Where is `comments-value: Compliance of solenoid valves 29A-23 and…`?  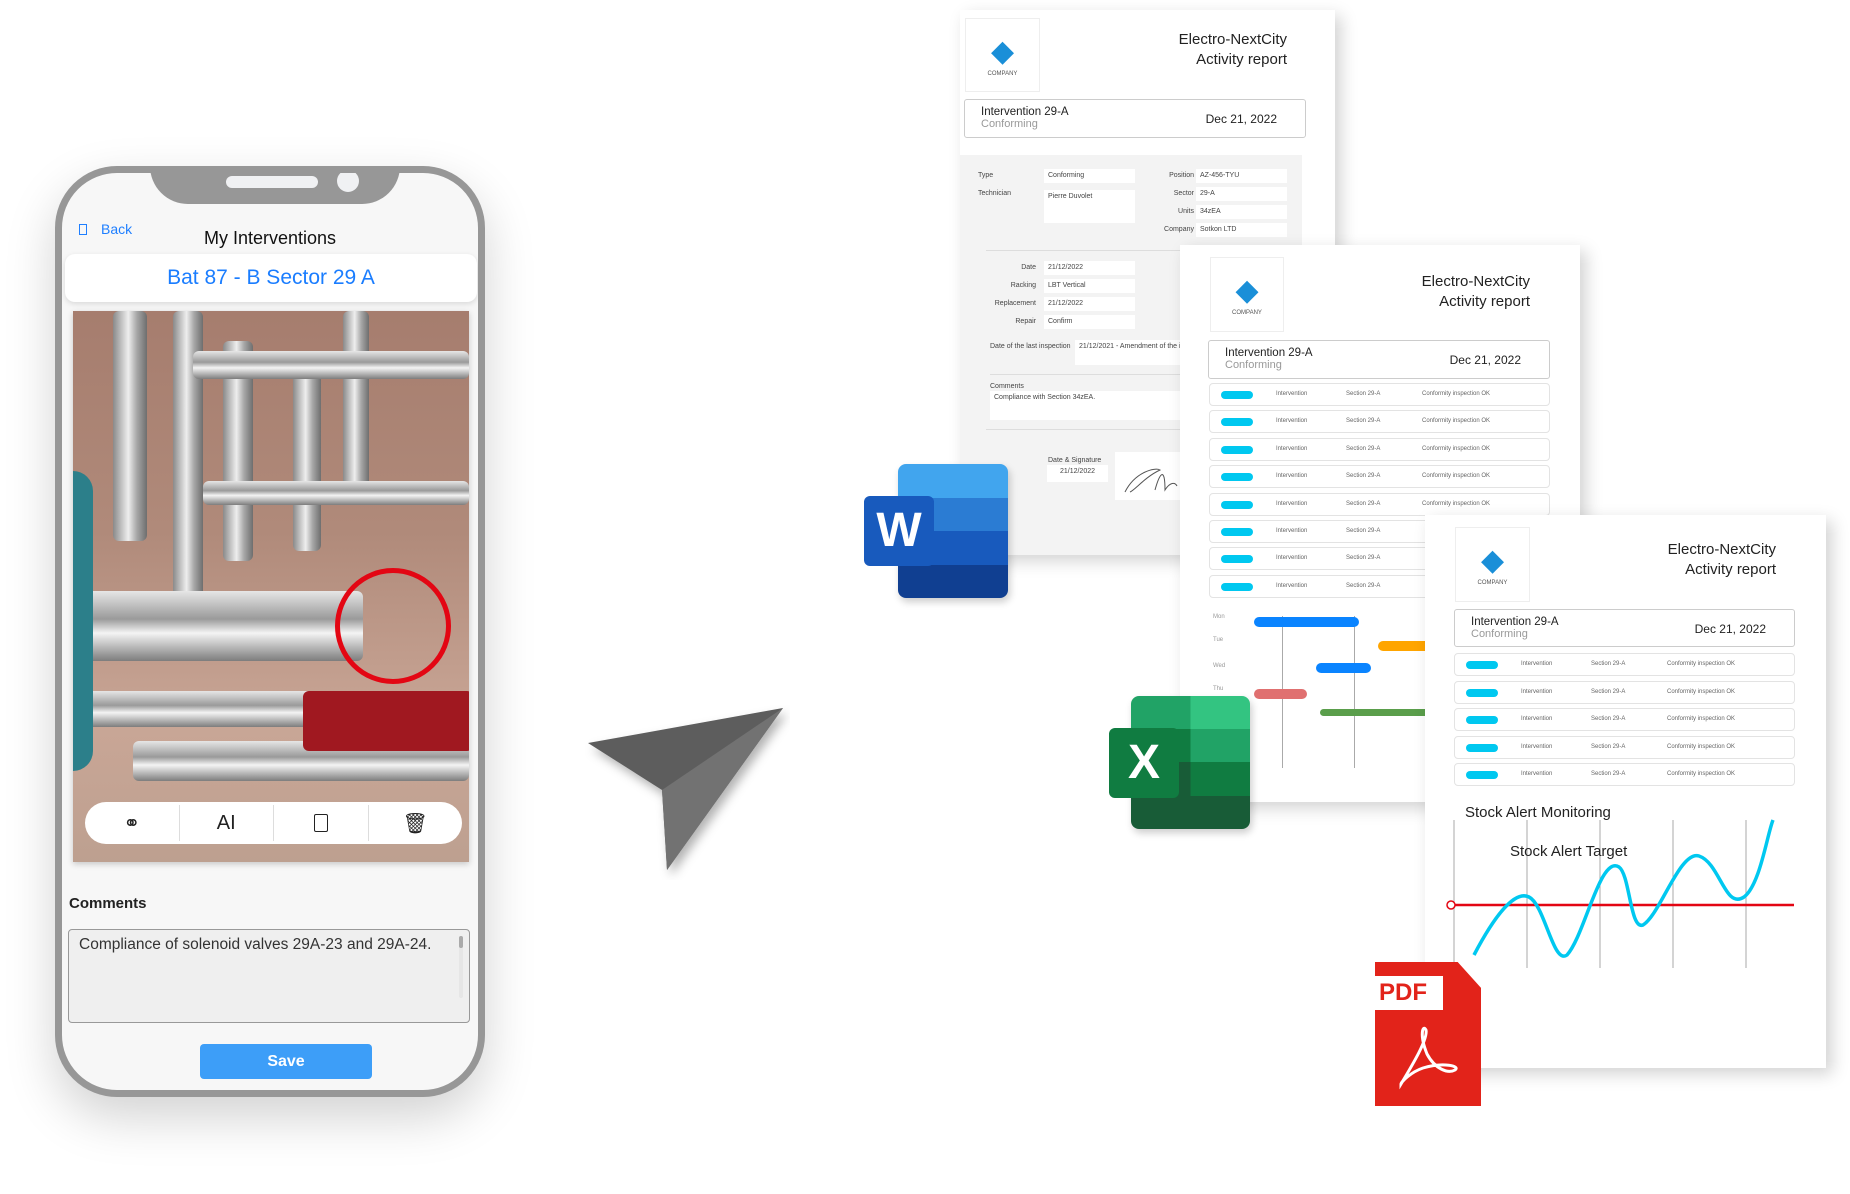 comments-value: Compliance of solenoid valves 29A-23 and… is located at coordinates (255, 944).